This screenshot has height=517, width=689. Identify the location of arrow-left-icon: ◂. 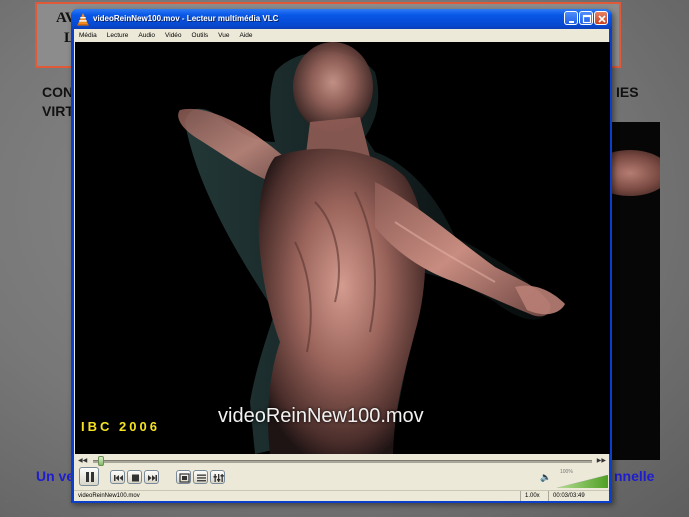
(8, 501).